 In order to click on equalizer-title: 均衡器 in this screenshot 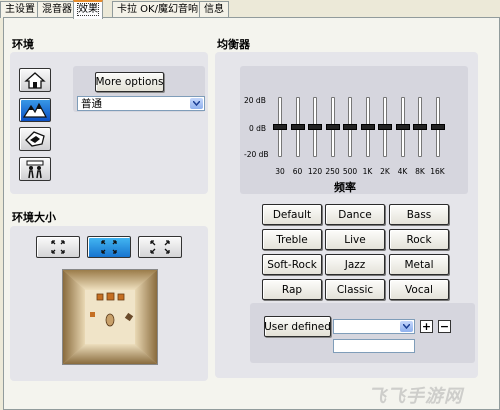, I will do `click(233, 44)`.